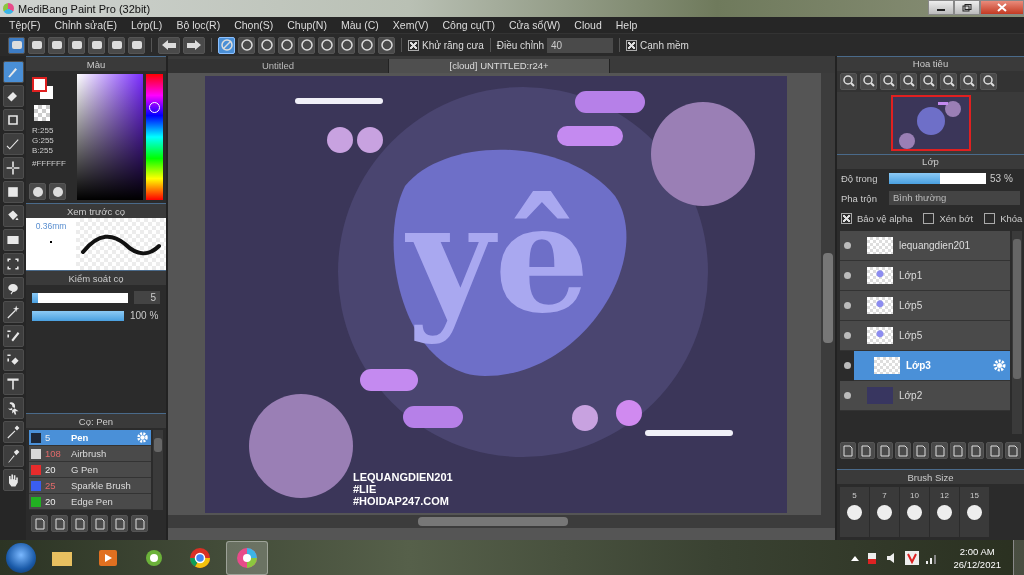 Image resolution: width=1024 pixels, height=575 pixels. I want to click on menu-item: Bộ lọc(R), so click(198, 25).